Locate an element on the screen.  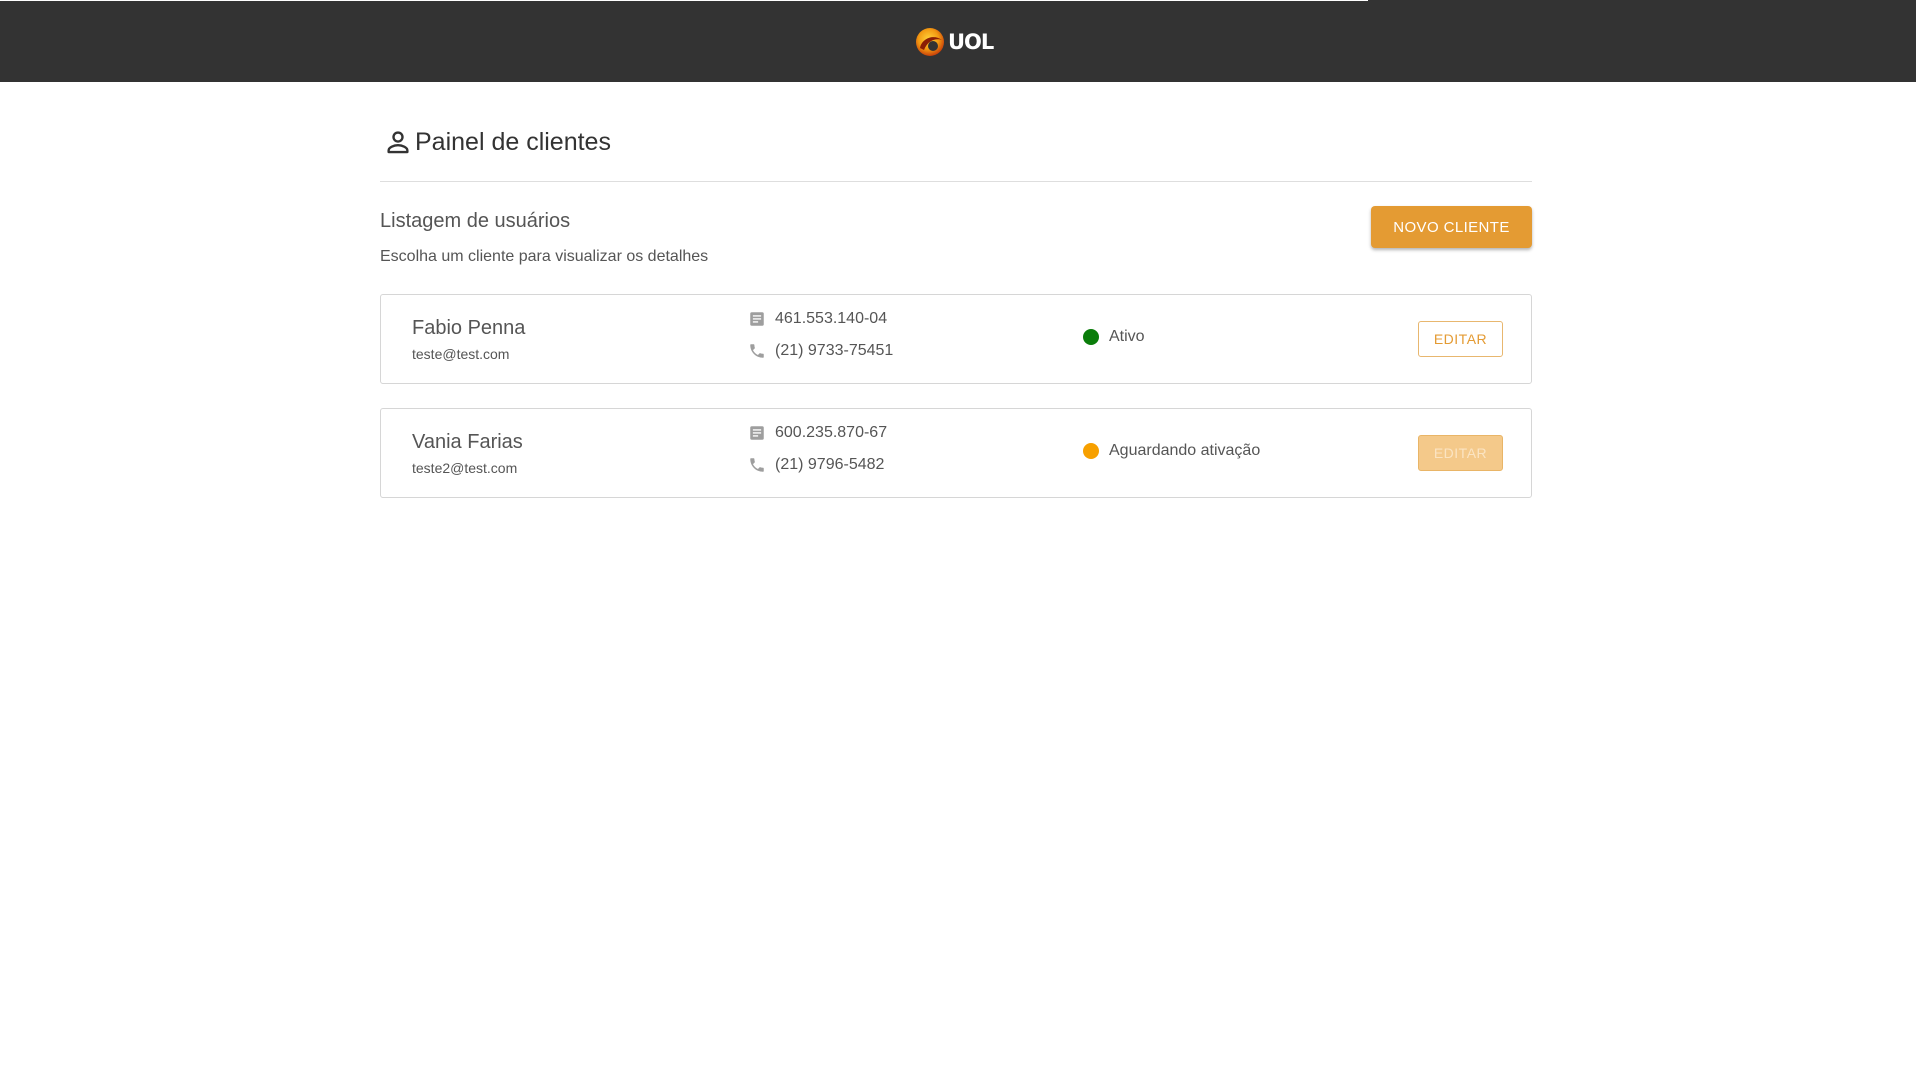
client-email: teste@test.com is located at coordinates (461, 354).